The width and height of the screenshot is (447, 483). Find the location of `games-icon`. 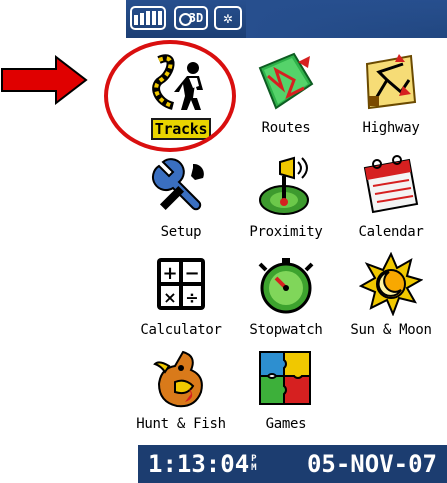

games-icon is located at coordinates (285, 378).